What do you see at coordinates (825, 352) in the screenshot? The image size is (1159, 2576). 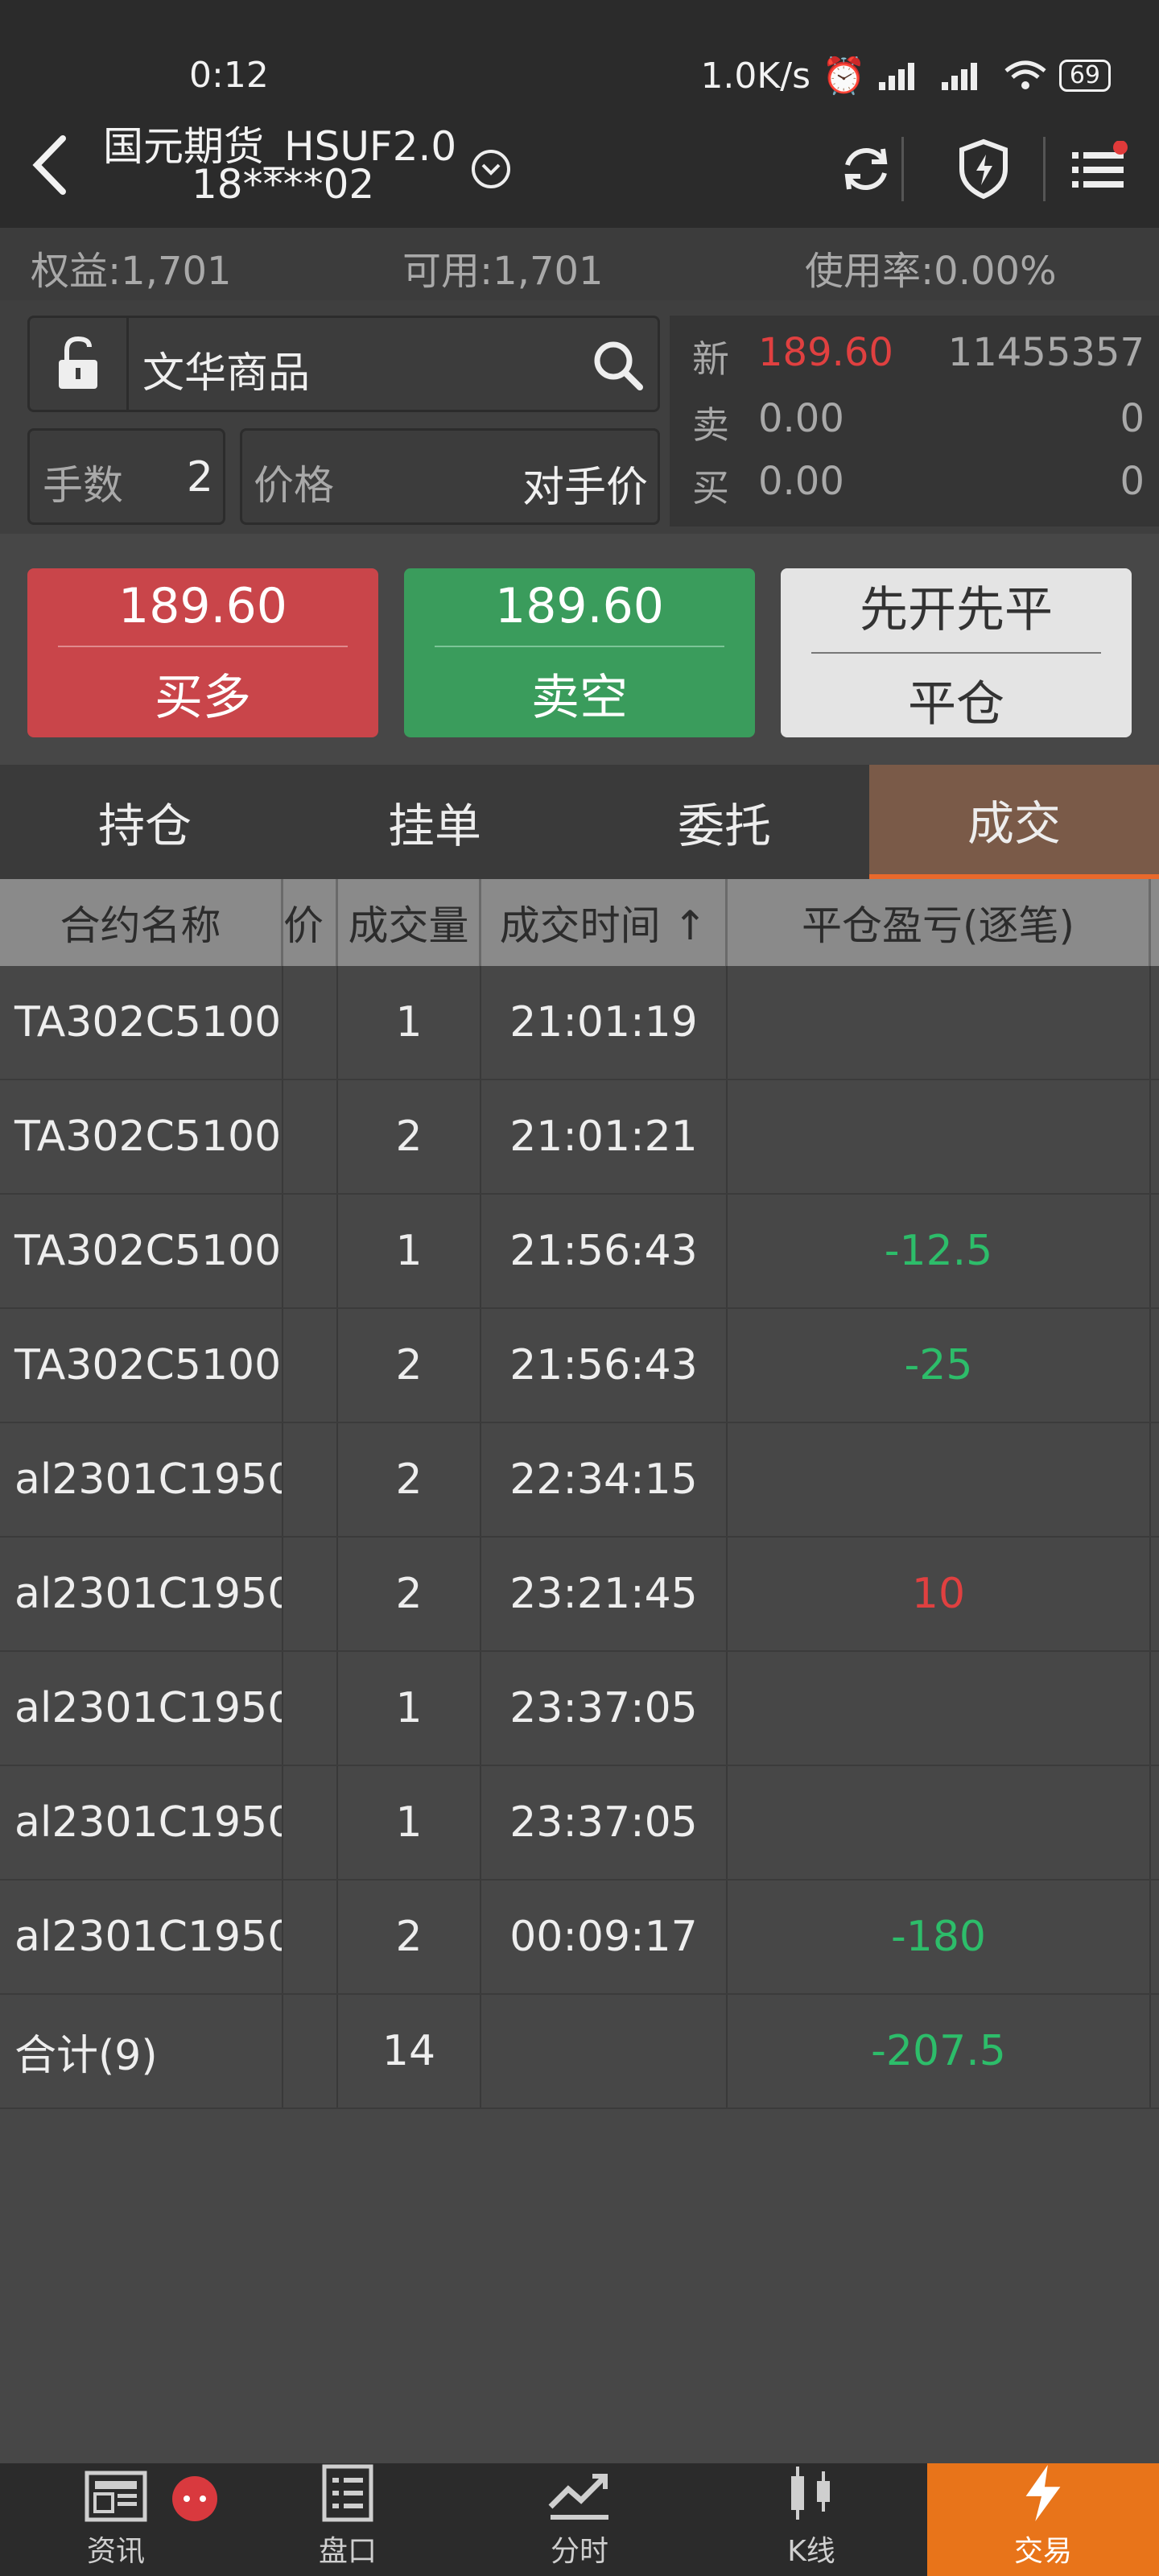 I see `new-price: 189.60` at bounding box center [825, 352].